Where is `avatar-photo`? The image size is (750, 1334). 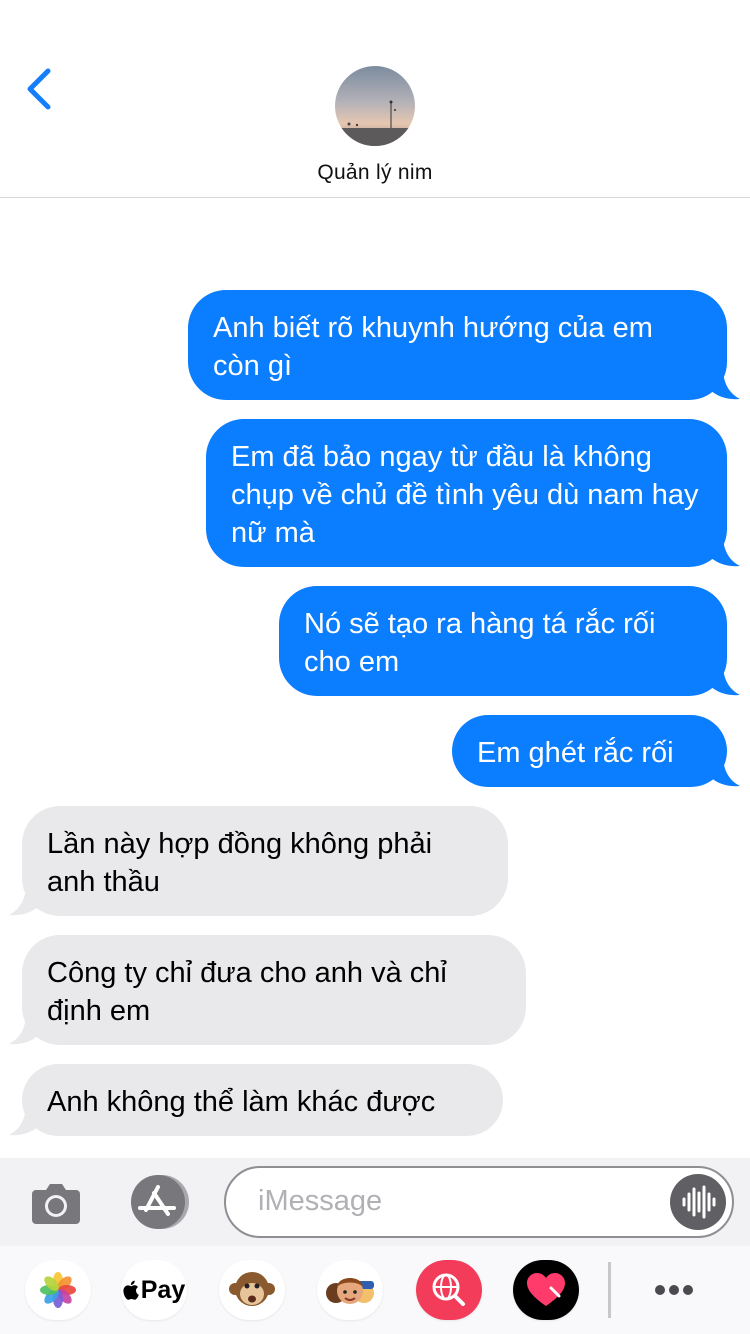 avatar-photo is located at coordinates (375, 106).